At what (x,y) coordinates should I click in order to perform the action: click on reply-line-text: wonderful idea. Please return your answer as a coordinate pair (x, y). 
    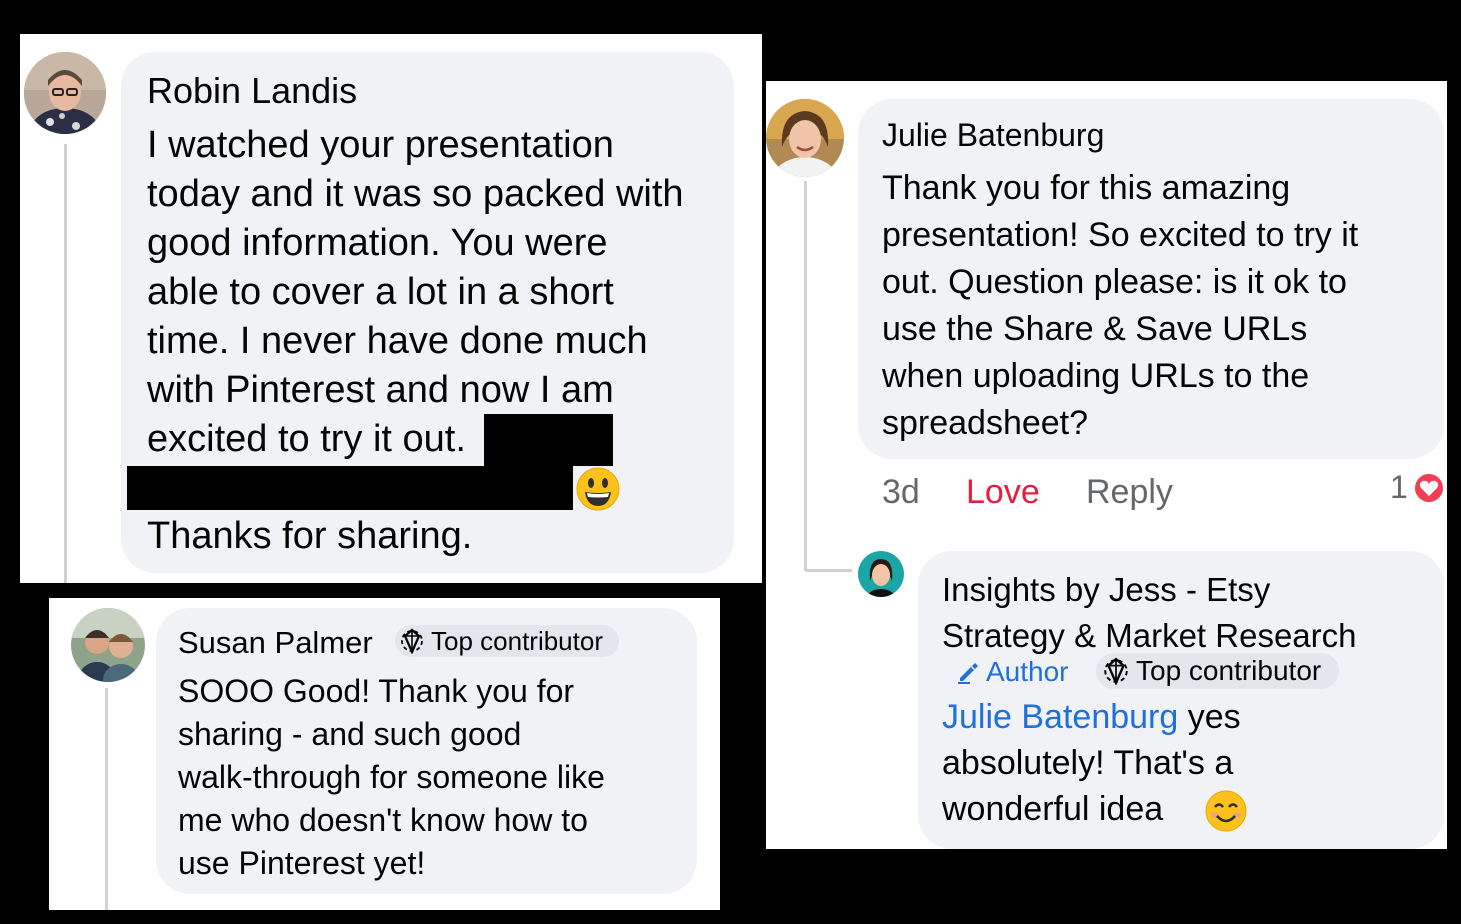
    Looking at the image, I should click on (1053, 809).